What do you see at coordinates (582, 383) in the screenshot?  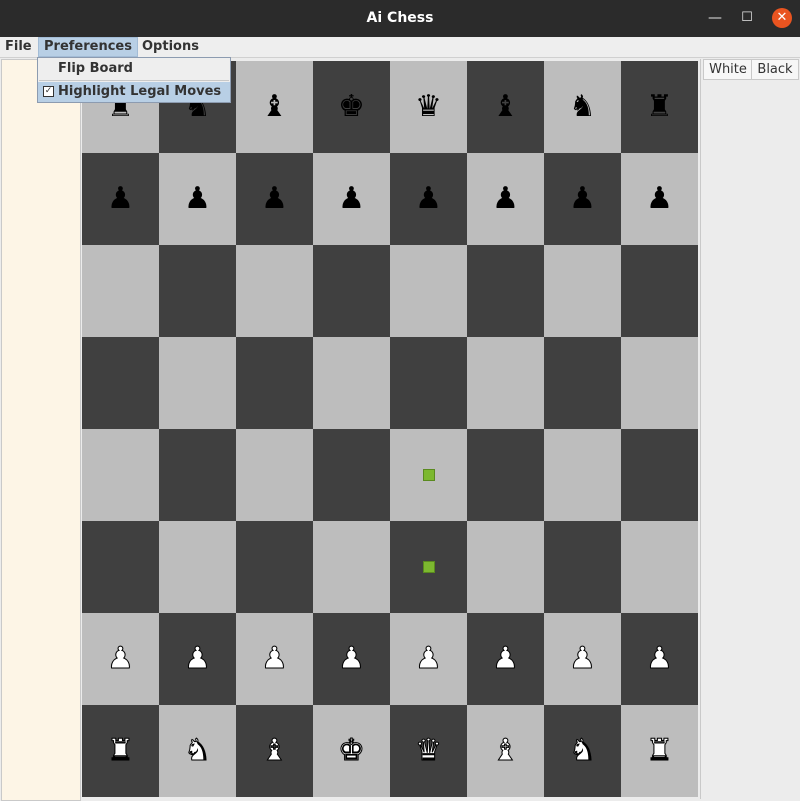 I see `square-g5` at bounding box center [582, 383].